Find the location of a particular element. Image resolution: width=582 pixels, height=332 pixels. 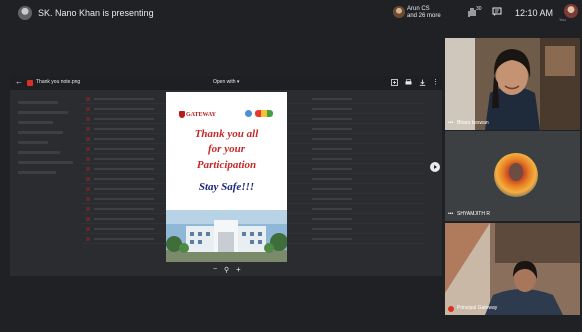

drive-sidebar-background is located at coordinates (48, 184).